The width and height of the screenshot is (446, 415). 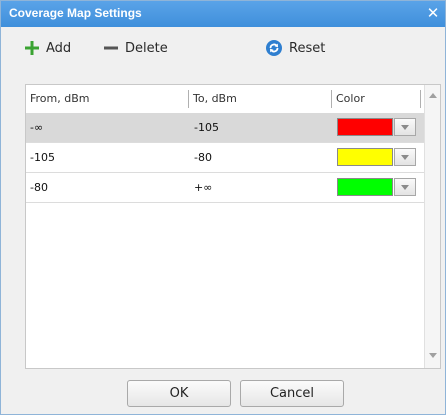 What do you see at coordinates (433, 355) in the screenshot?
I see `scroll-down-icon` at bounding box center [433, 355].